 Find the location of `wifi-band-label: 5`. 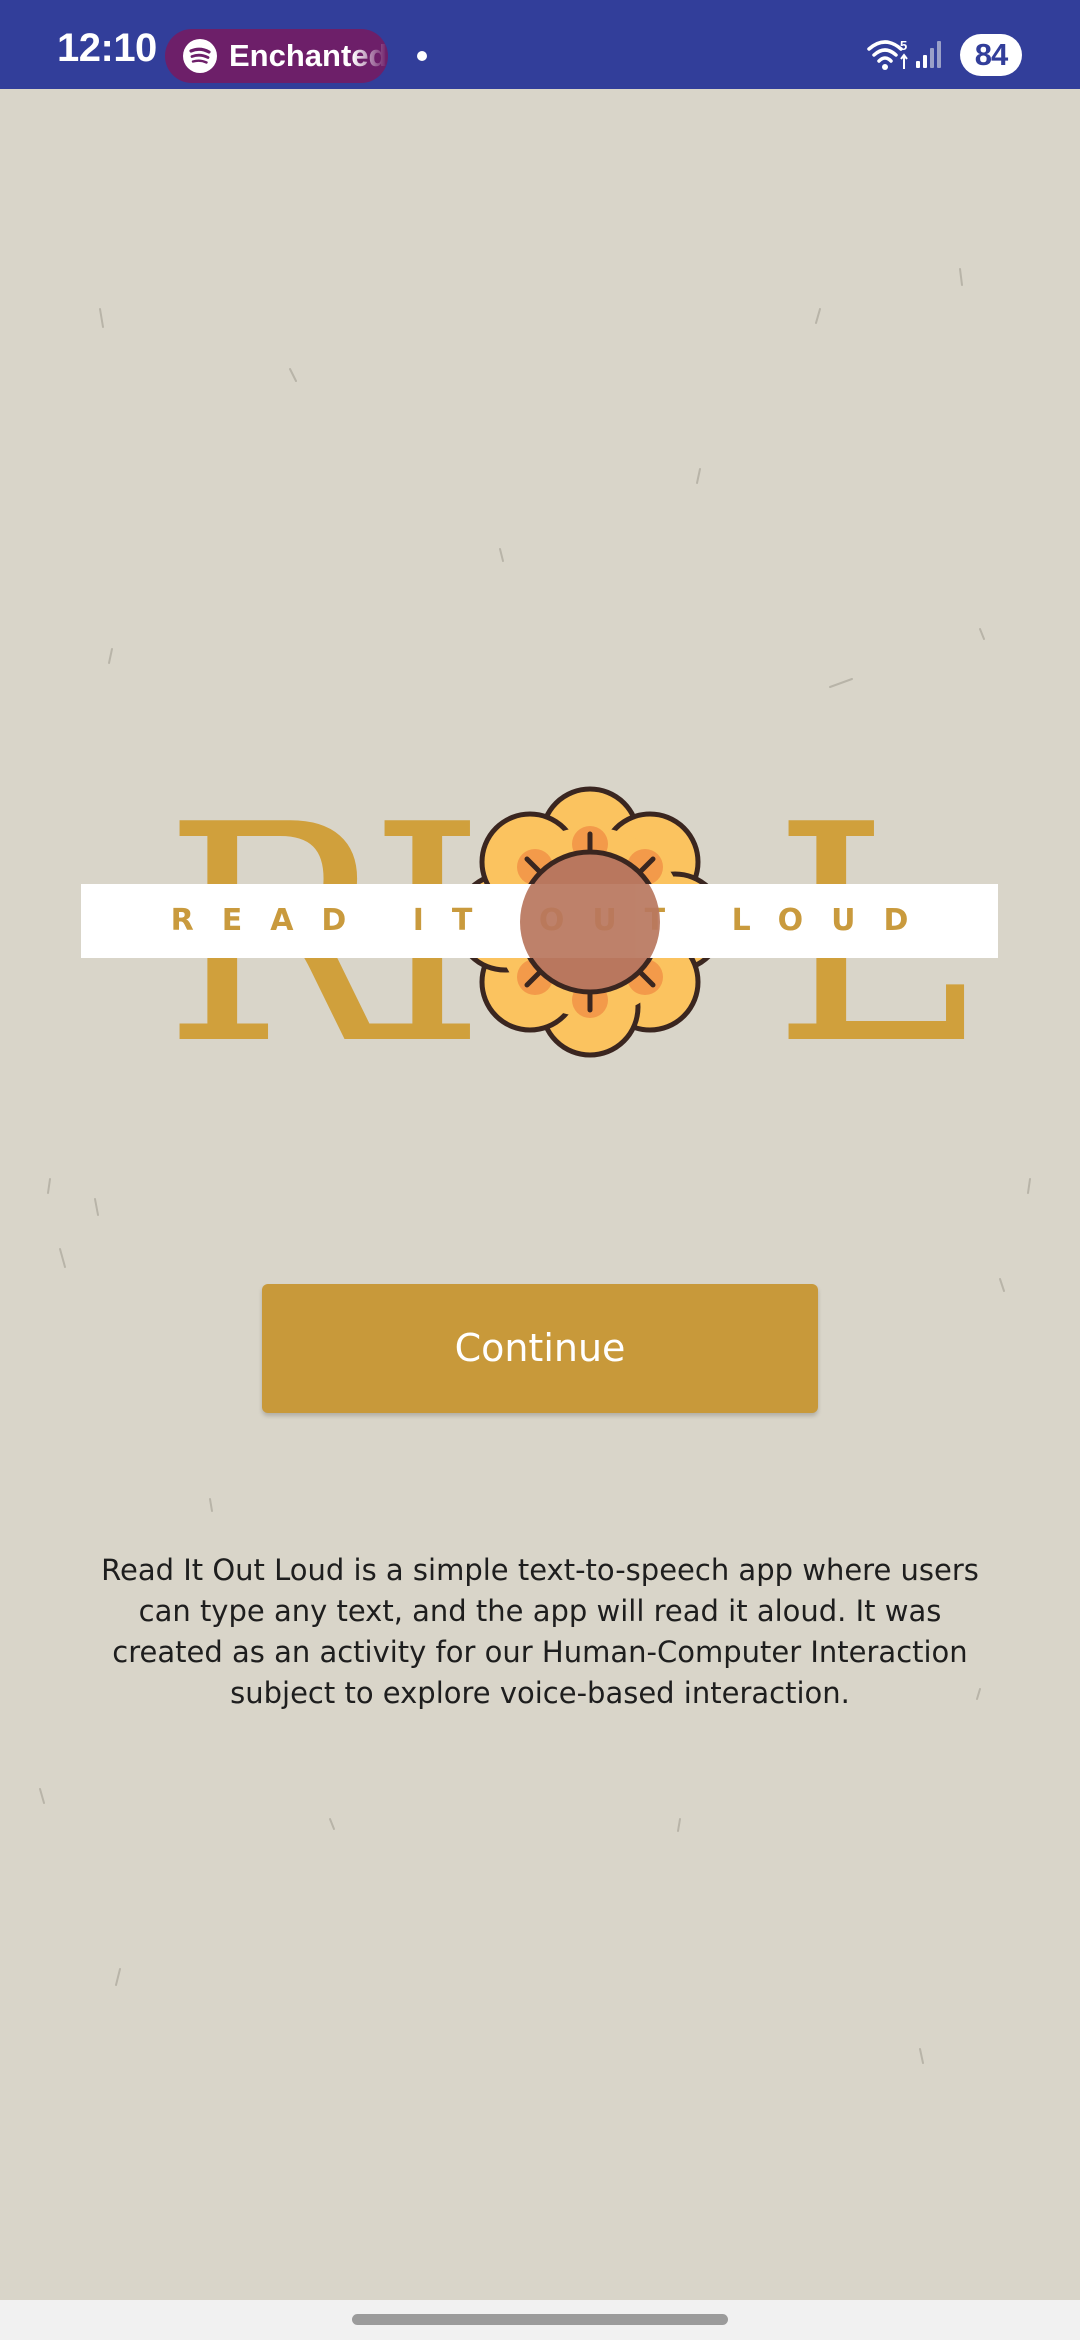

wifi-band-label: 5 is located at coordinates (903, 45).